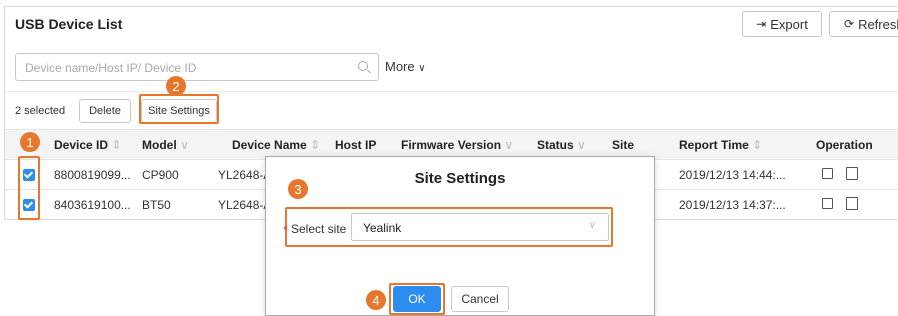 This screenshot has height=316, width=898. What do you see at coordinates (176, 86) in the screenshot?
I see `callout-2: 2` at bounding box center [176, 86].